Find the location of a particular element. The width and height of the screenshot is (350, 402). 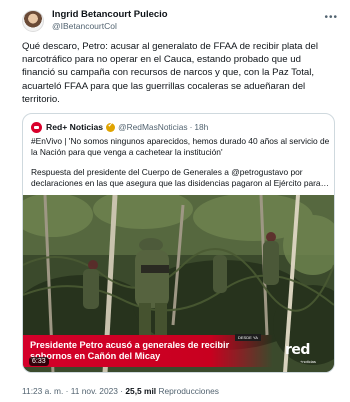

avatar is located at coordinates (33, 21).